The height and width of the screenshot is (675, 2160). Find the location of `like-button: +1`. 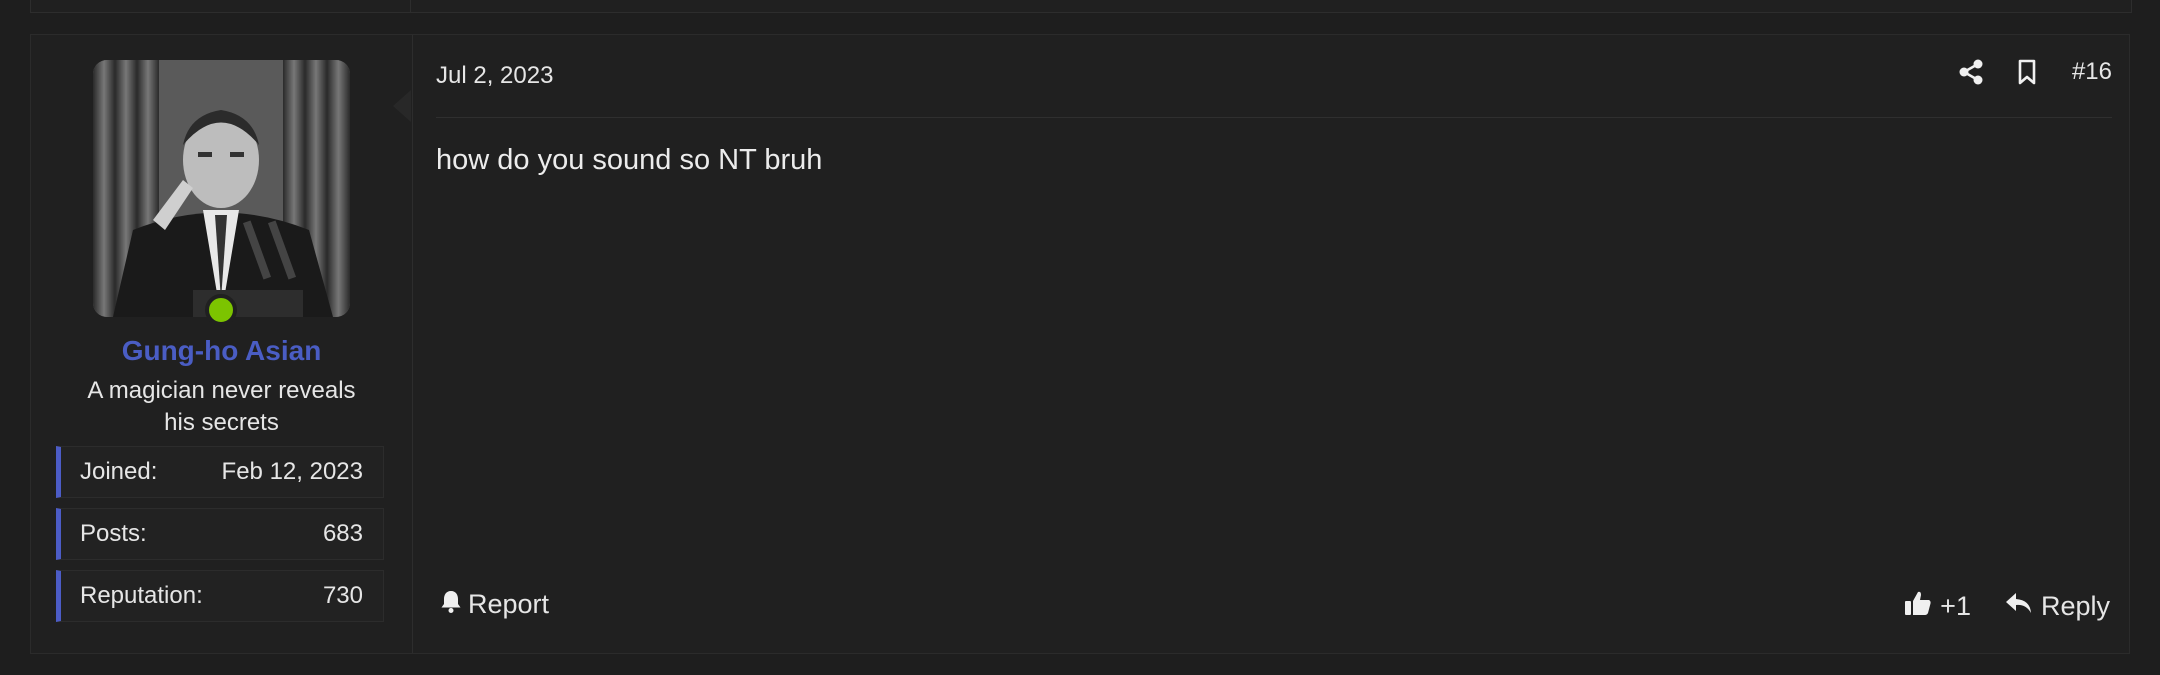

like-button: +1 is located at coordinates (1937, 606).